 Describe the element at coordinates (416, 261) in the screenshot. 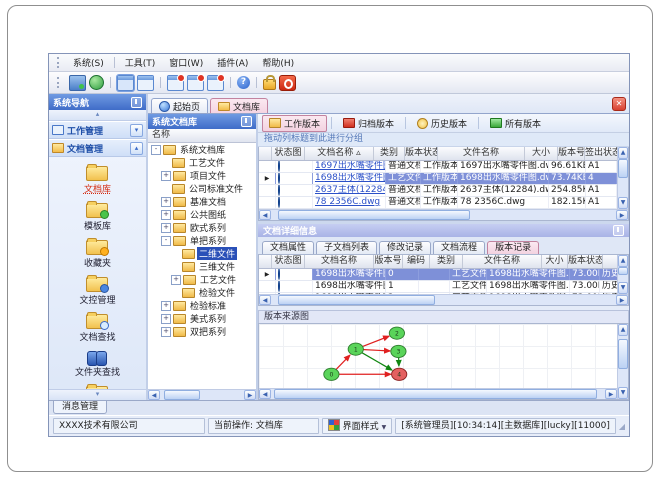

I see `column-header-编码: 编码` at that location.